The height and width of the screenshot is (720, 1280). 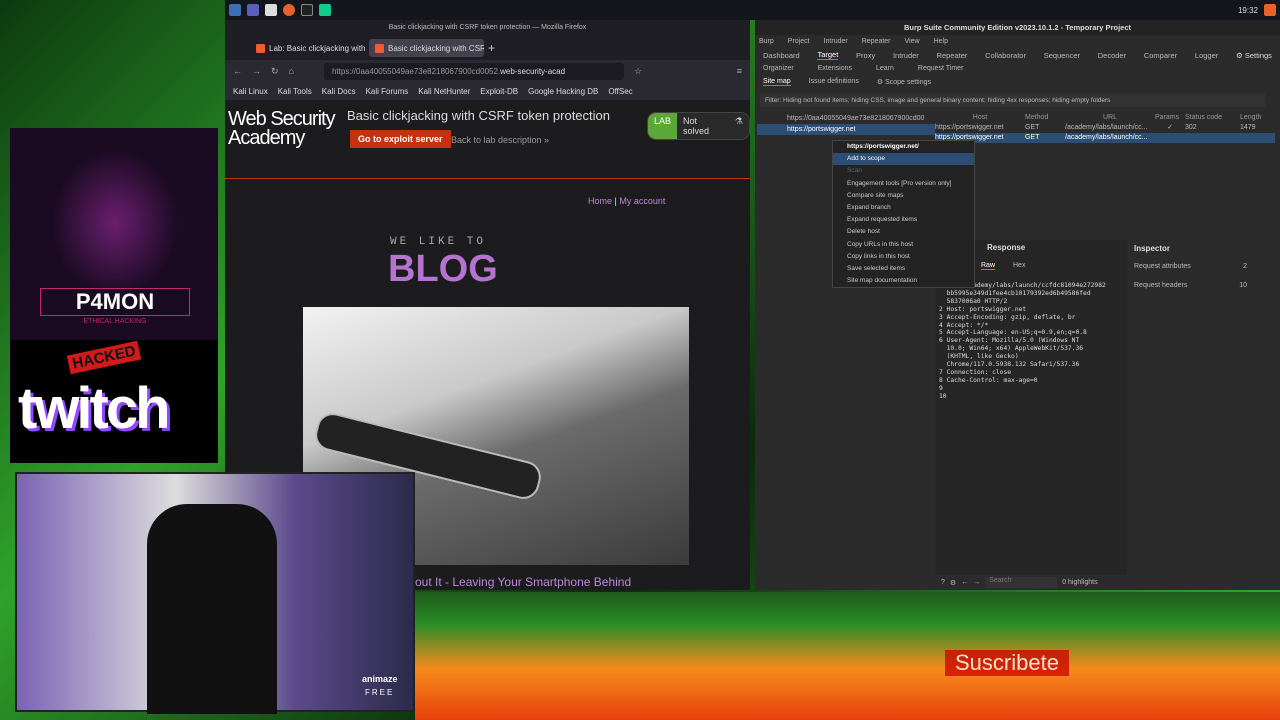 I want to click on back-icon: ←, so click(x=237, y=71).